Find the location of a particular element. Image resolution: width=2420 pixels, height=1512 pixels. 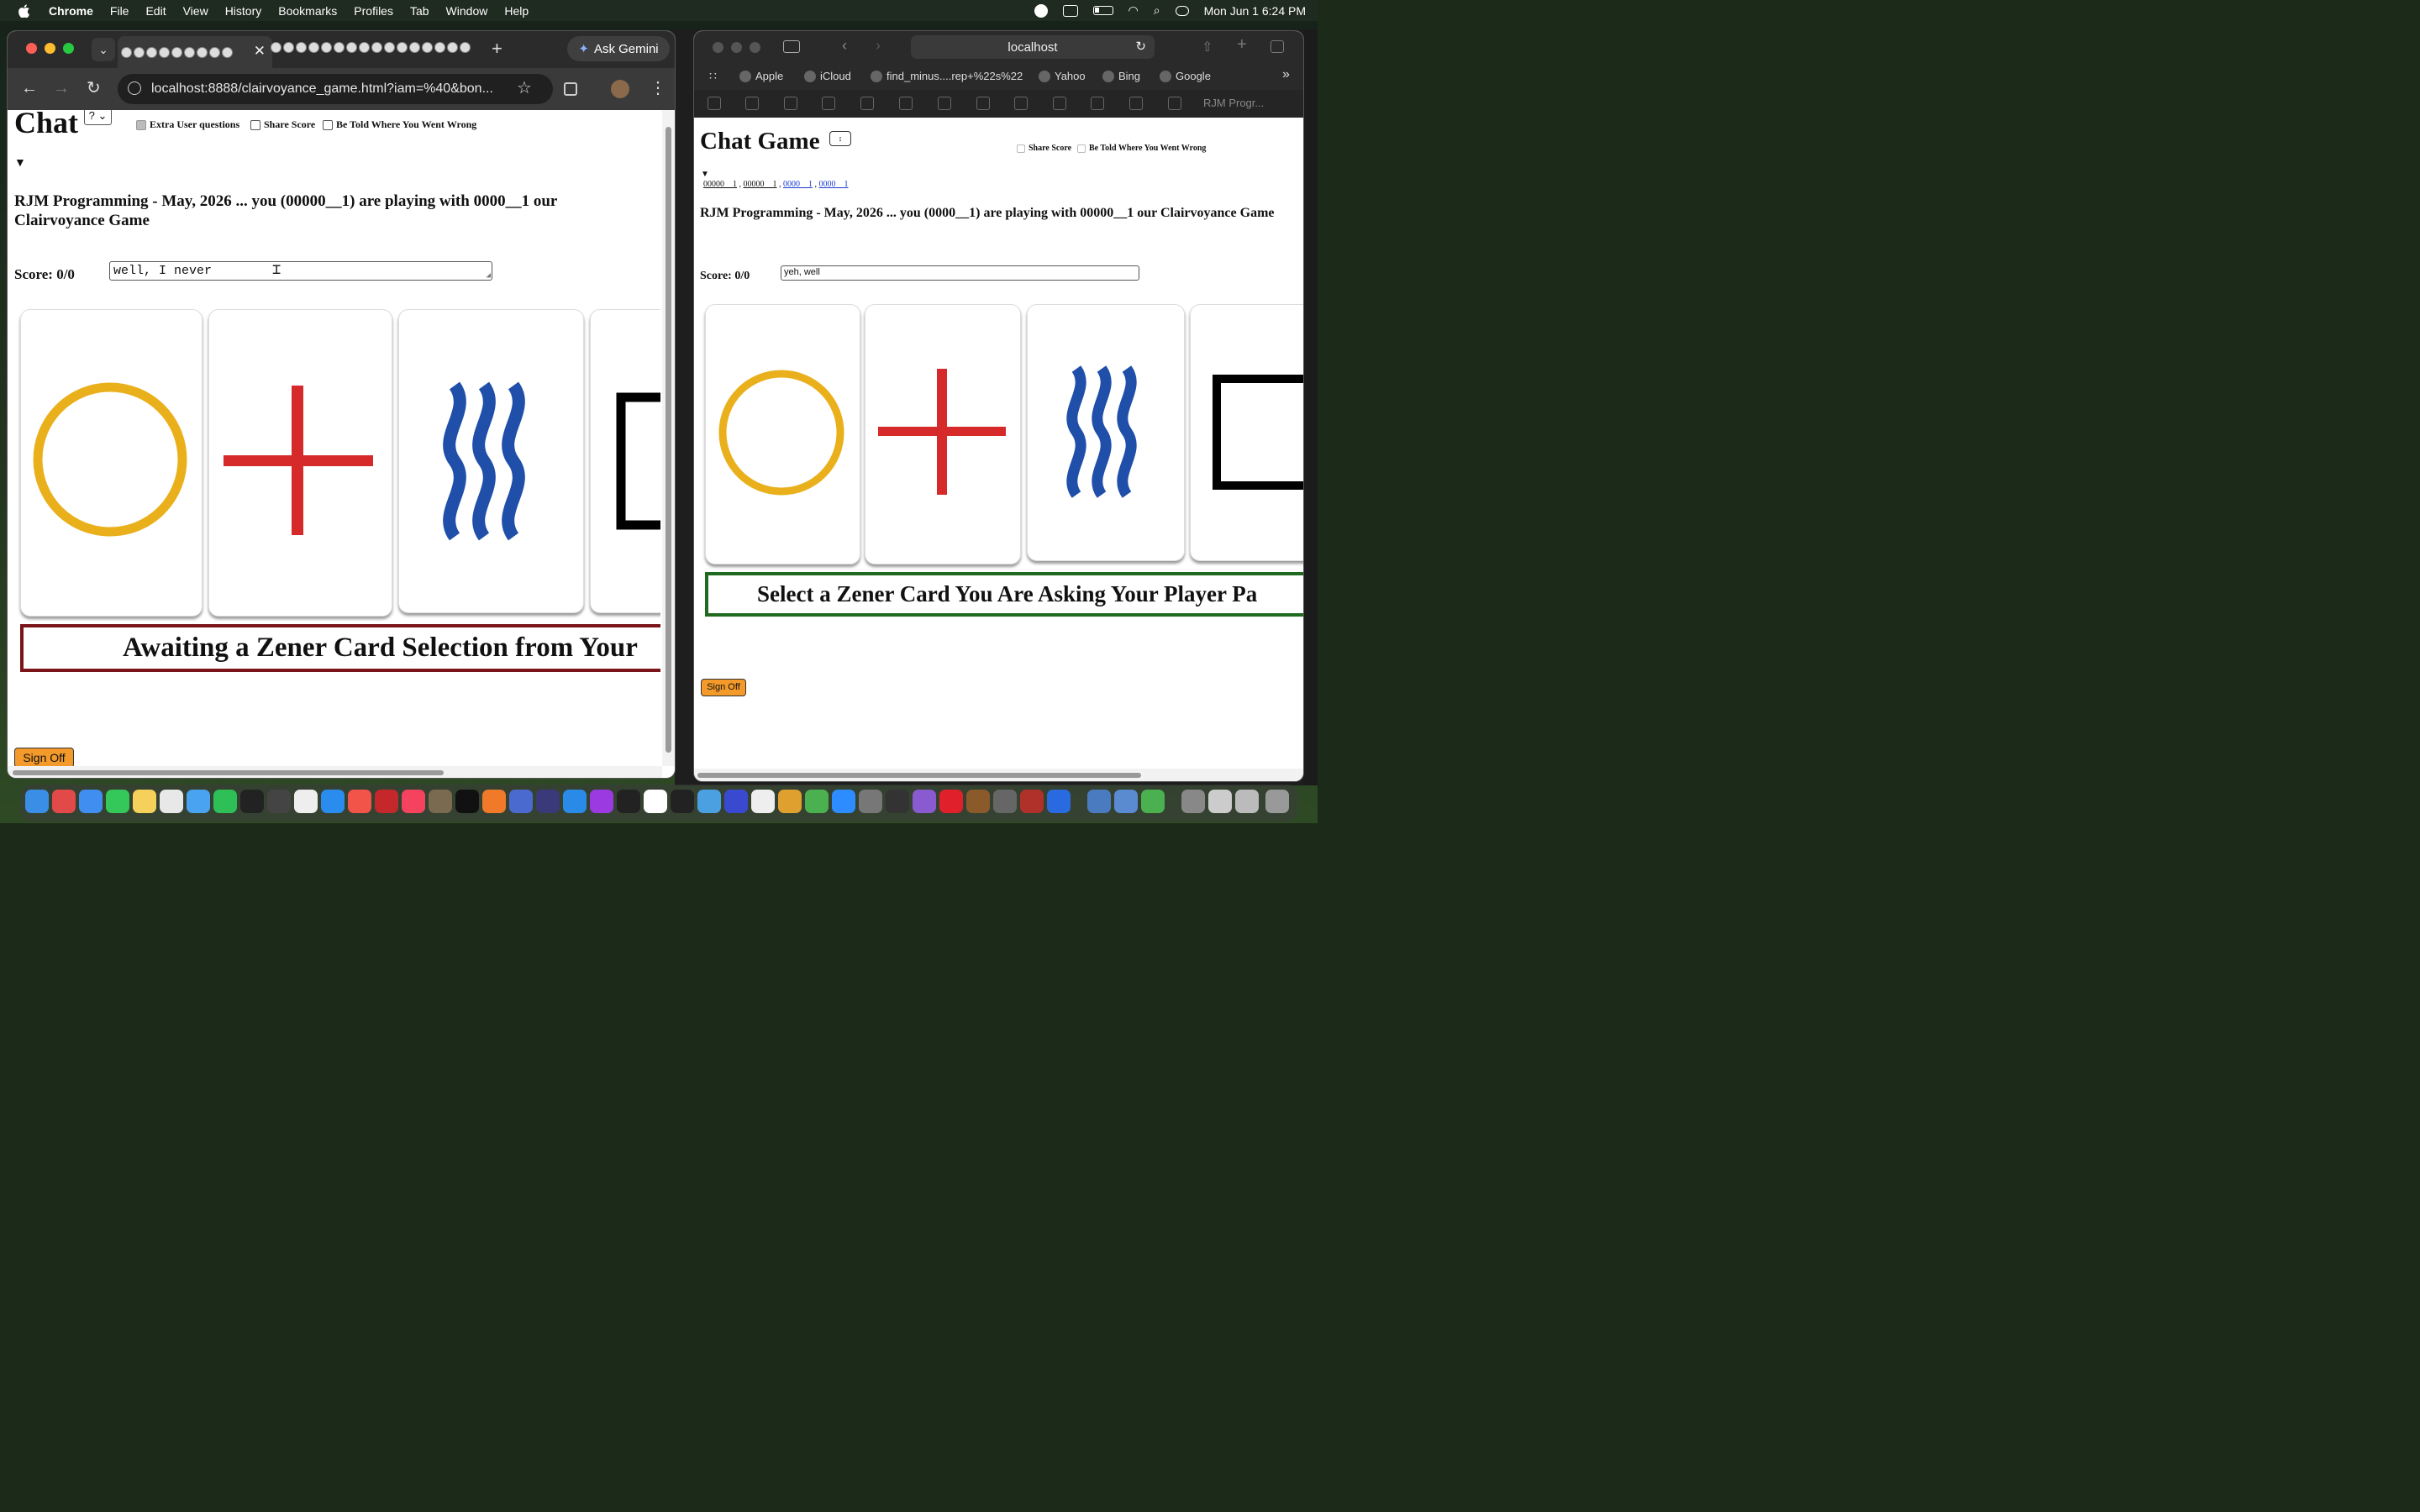

control-center-icon is located at coordinates (1182, 10).